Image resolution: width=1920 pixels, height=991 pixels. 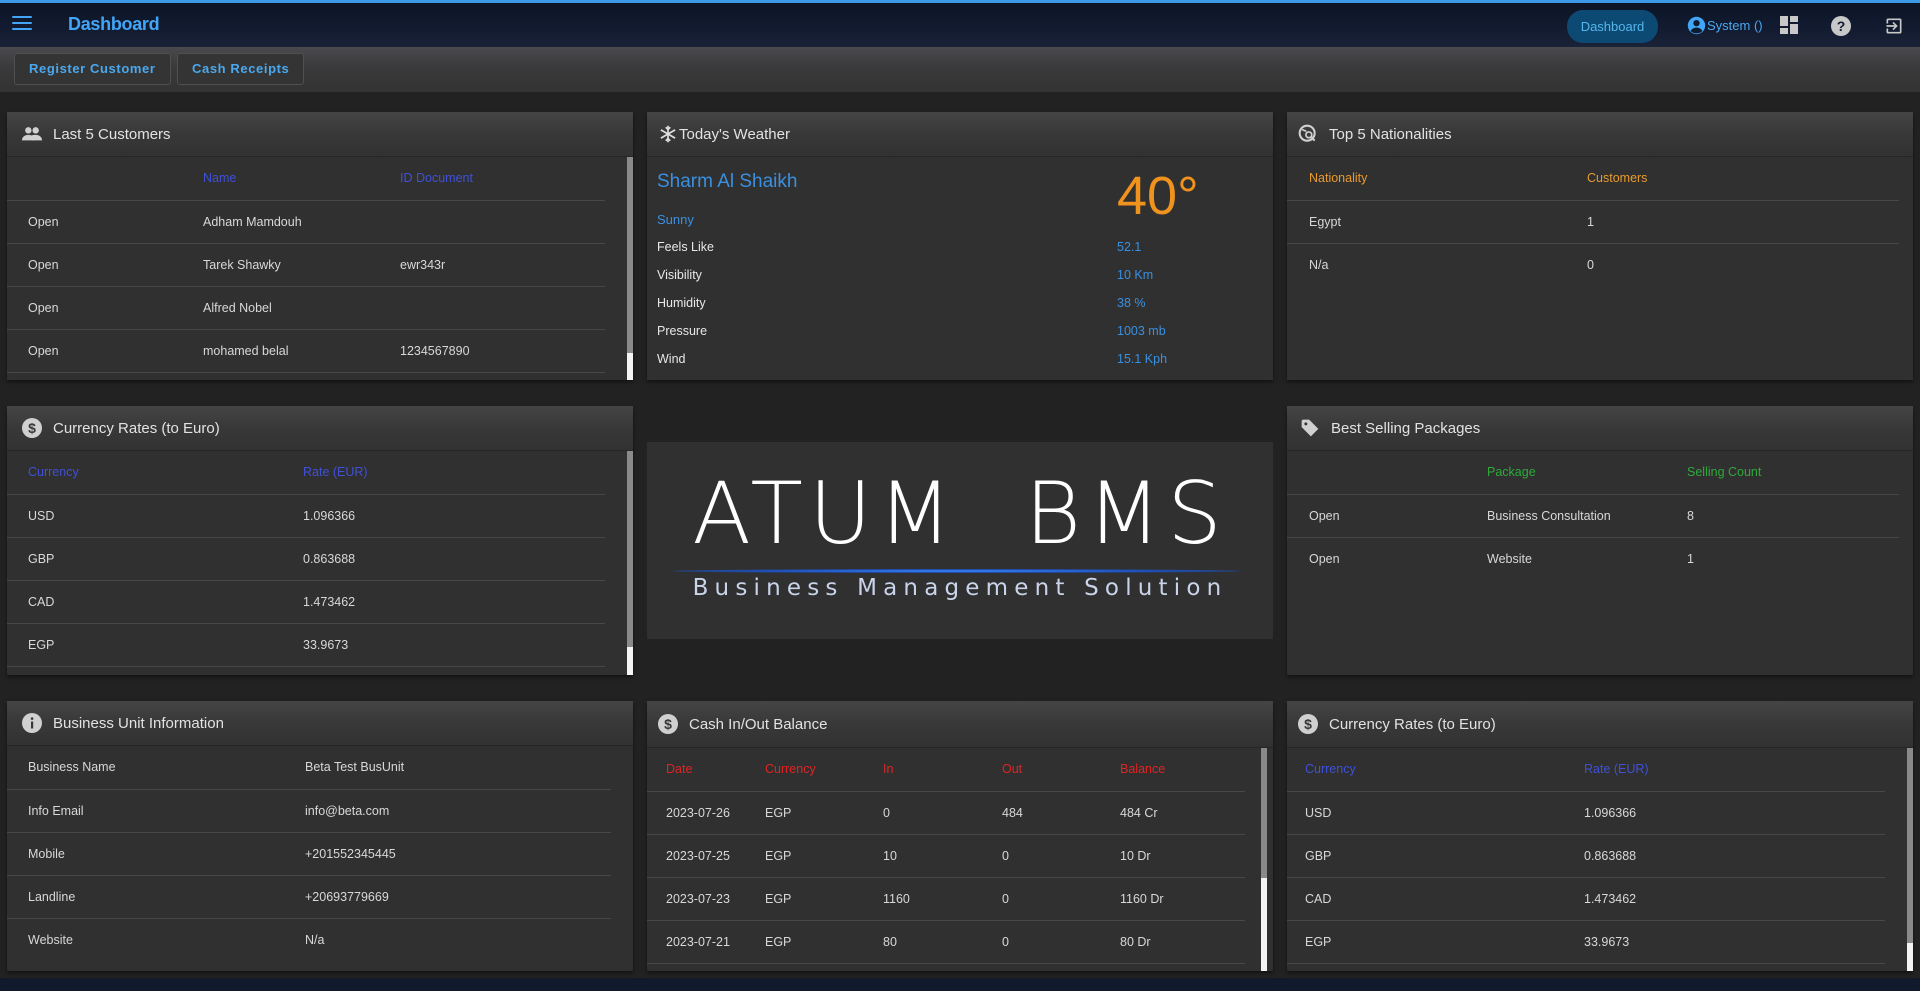 What do you see at coordinates (681, 303) in the screenshot?
I see `weather-label: Humidity` at bounding box center [681, 303].